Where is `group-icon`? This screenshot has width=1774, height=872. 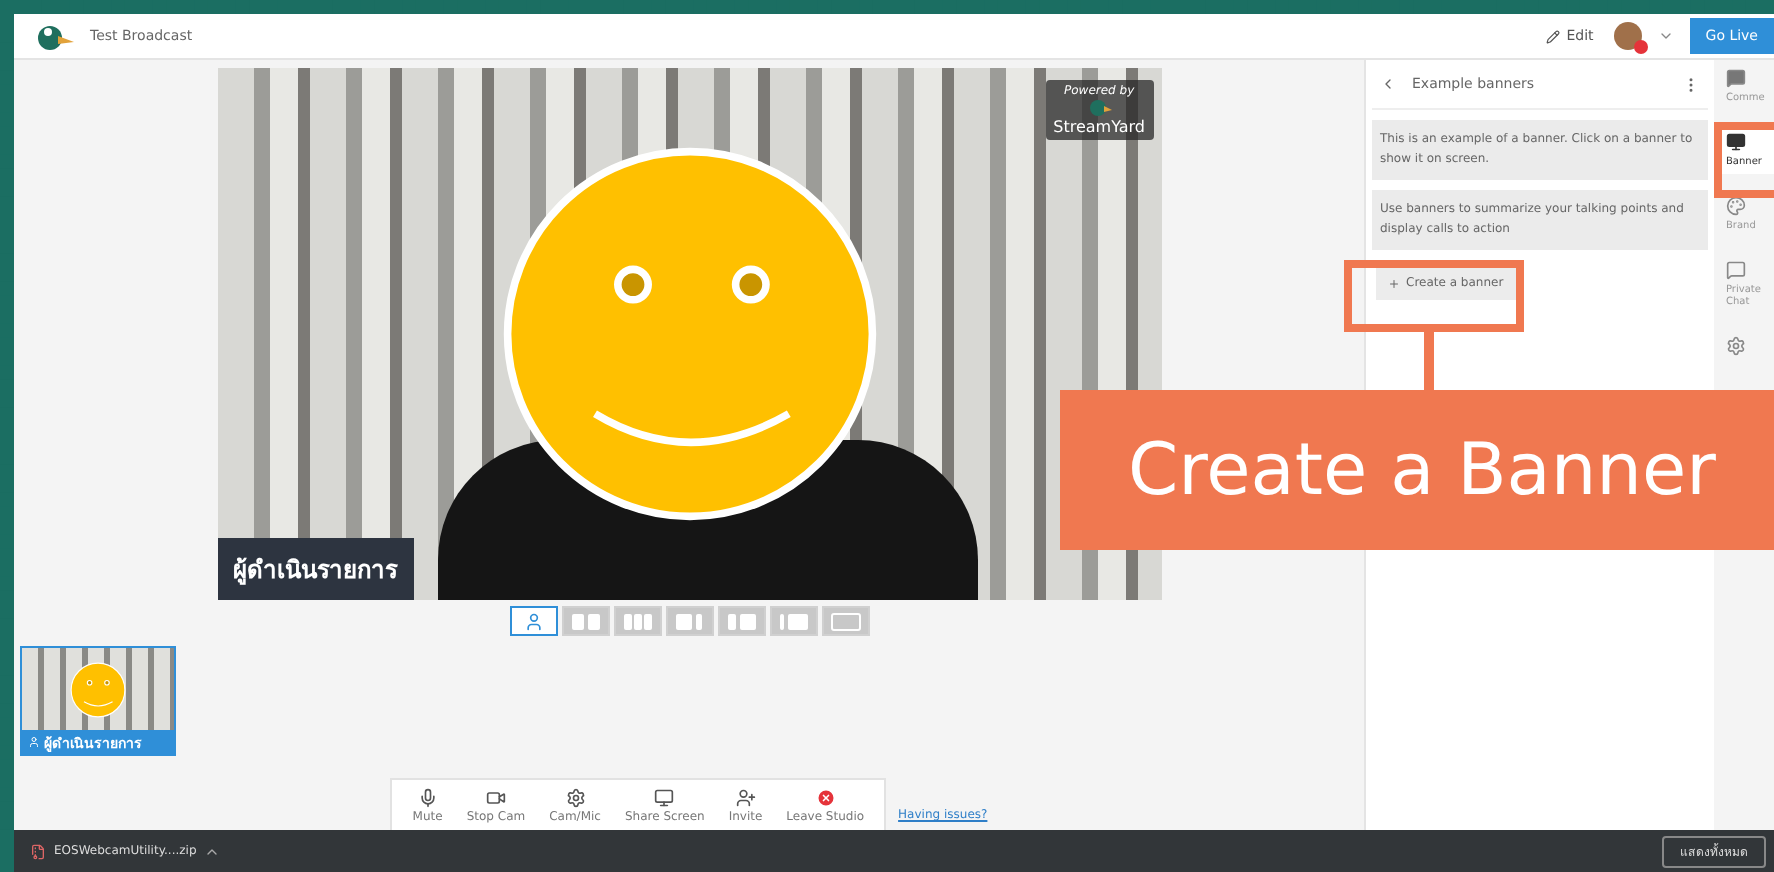 group-icon is located at coordinates (689, 621).